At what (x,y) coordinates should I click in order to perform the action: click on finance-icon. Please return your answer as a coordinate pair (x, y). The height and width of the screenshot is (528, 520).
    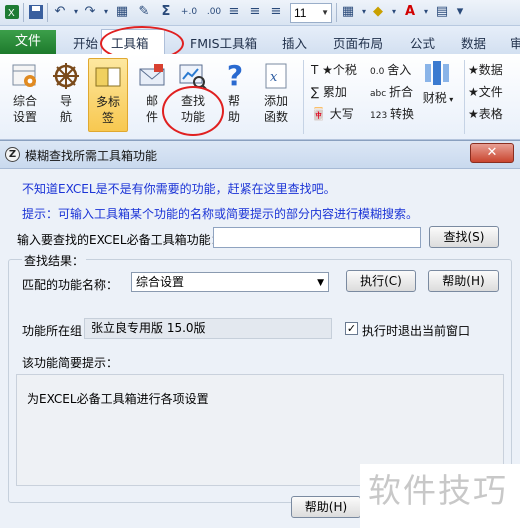
    Looking at the image, I should click on (438, 73).